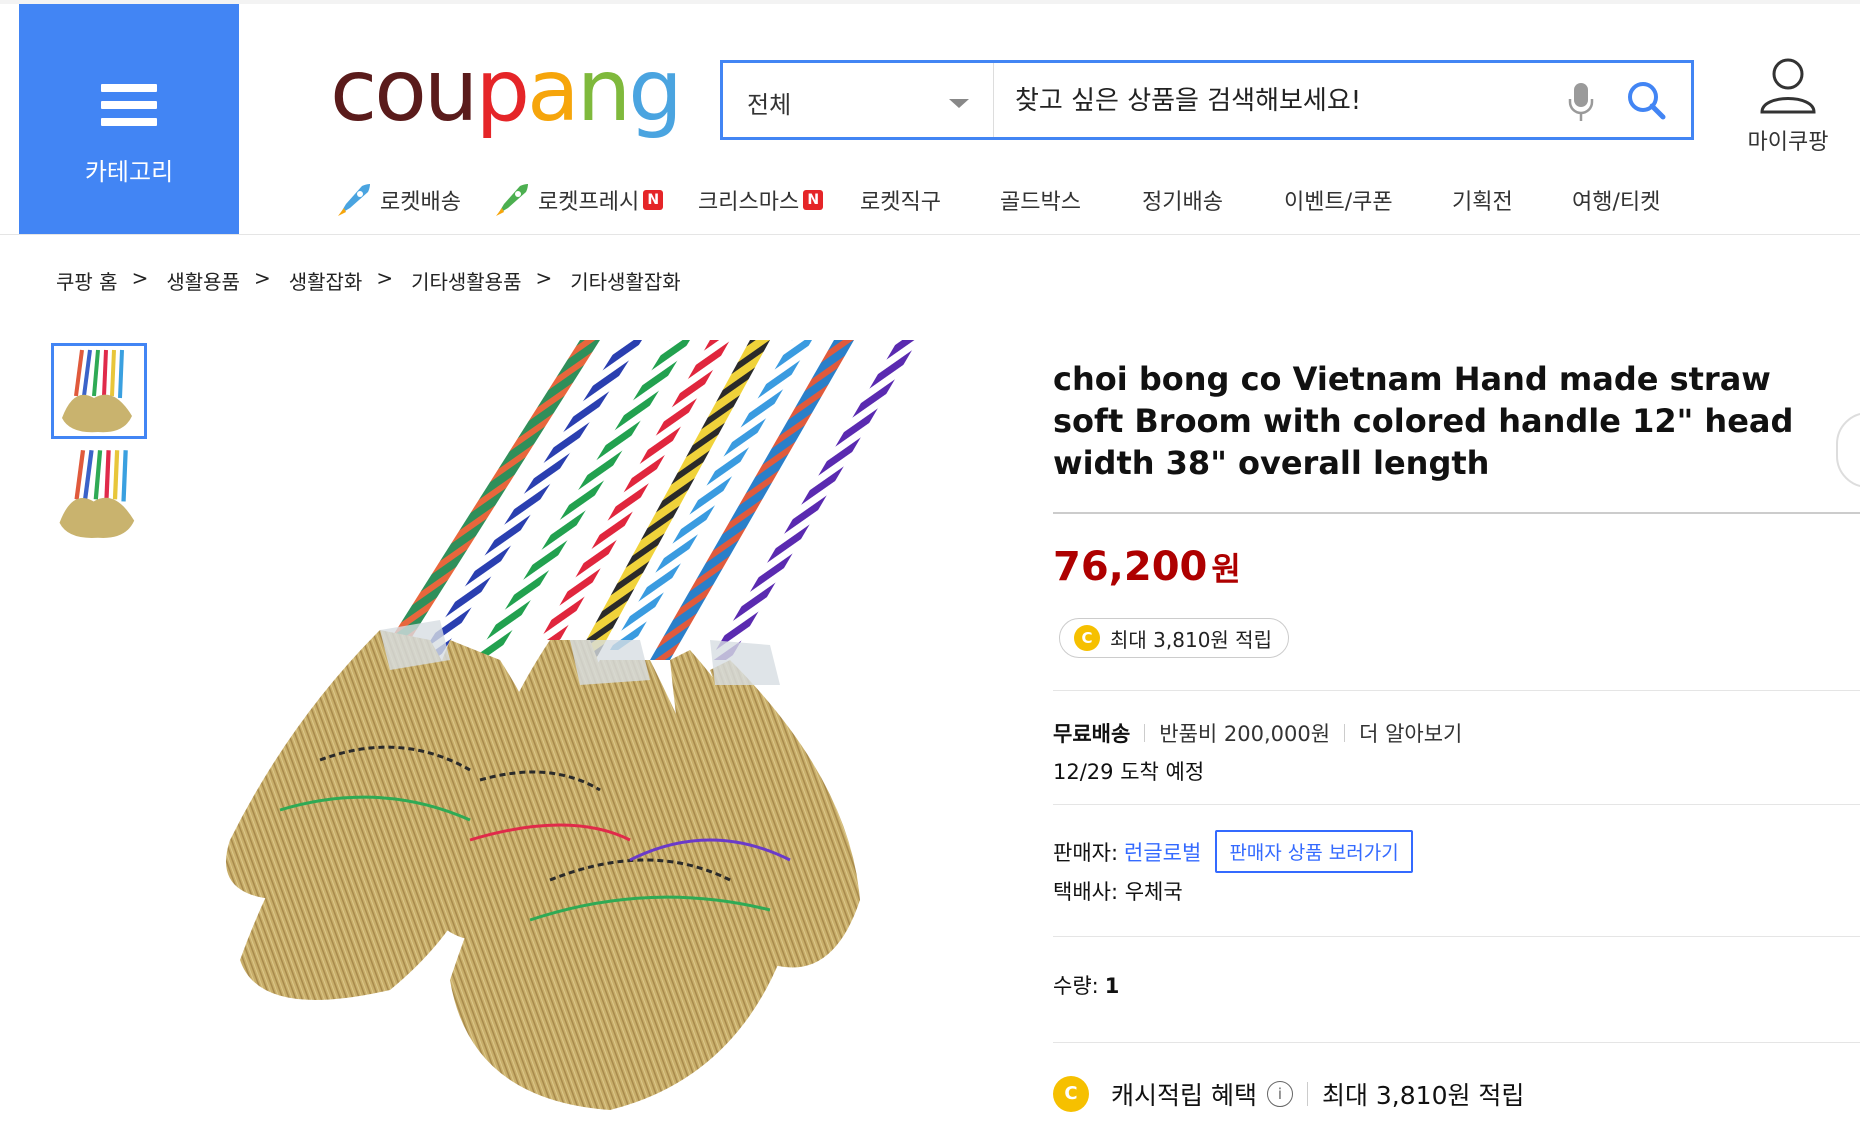  Describe the element at coordinates (1581, 102) in the screenshot. I see `microphone-icon` at that location.